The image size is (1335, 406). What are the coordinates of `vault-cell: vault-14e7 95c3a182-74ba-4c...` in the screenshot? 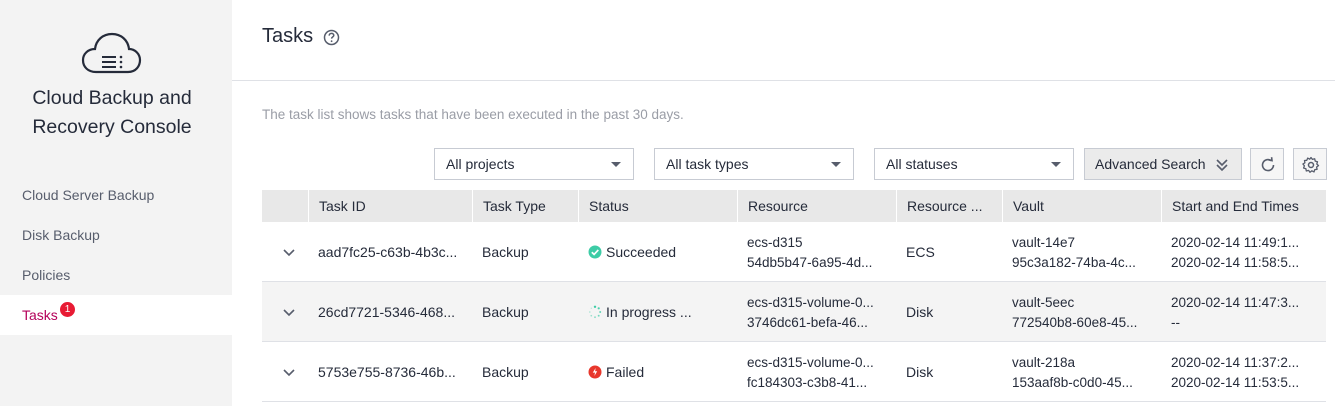 It's located at (1081, 252).